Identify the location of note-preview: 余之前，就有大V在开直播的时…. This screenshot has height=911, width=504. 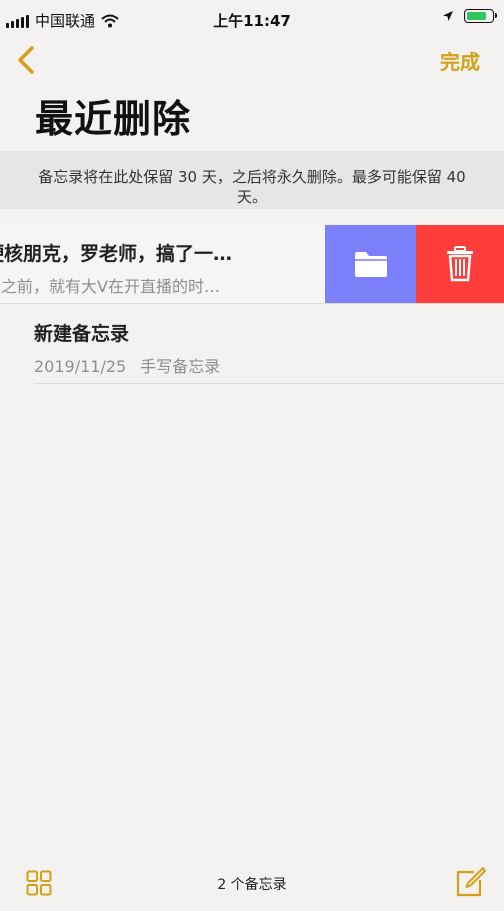
(110, 286).